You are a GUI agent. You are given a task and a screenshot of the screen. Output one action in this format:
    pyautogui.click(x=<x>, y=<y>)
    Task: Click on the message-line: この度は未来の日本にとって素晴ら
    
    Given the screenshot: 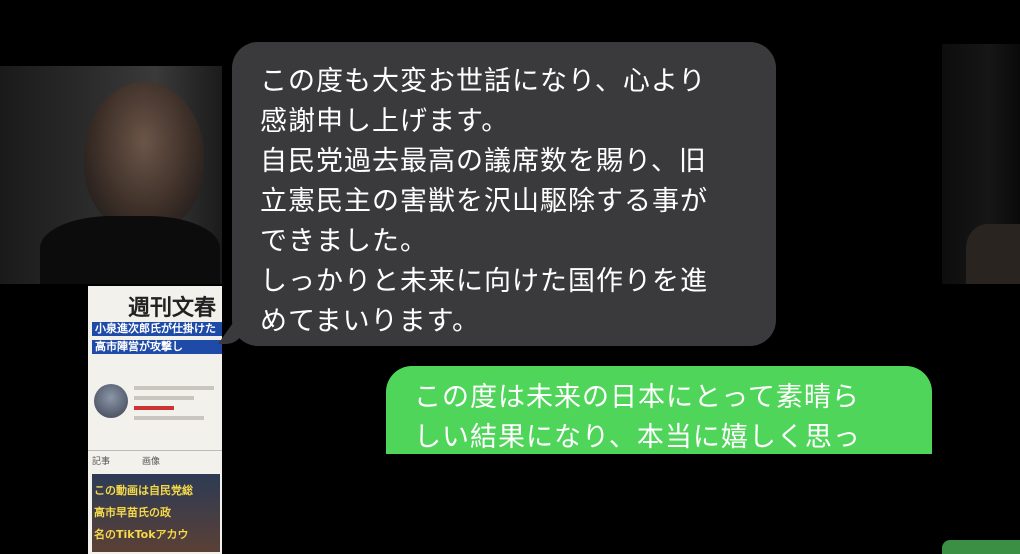 What is the action you would take?
    pyautogui.click(x=637, y=397)
    